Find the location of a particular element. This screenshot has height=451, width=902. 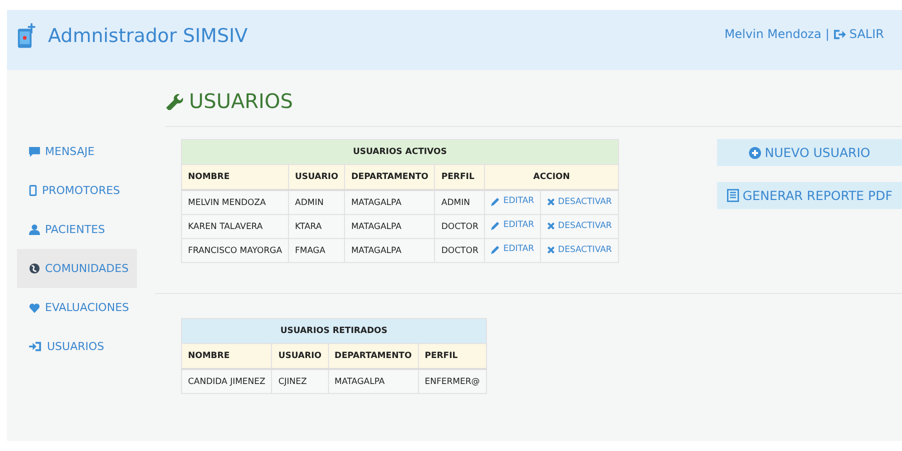

logout-icon is located at coordinates (839, 34).